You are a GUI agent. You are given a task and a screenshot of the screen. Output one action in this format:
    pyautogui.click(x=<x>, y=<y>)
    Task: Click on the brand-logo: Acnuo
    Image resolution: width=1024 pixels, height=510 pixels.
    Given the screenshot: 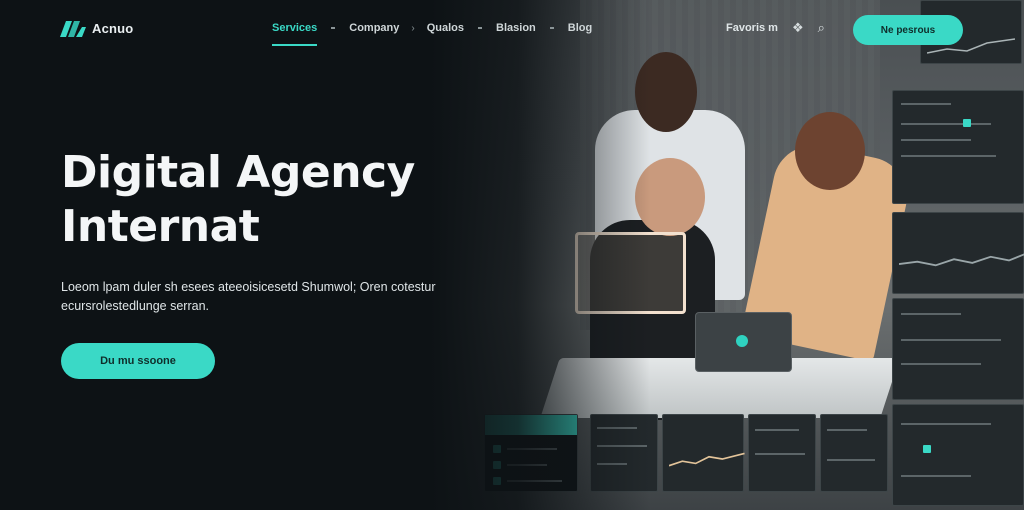 What is the action you would take?
    pyautogui.click(x=96, y=28)
    